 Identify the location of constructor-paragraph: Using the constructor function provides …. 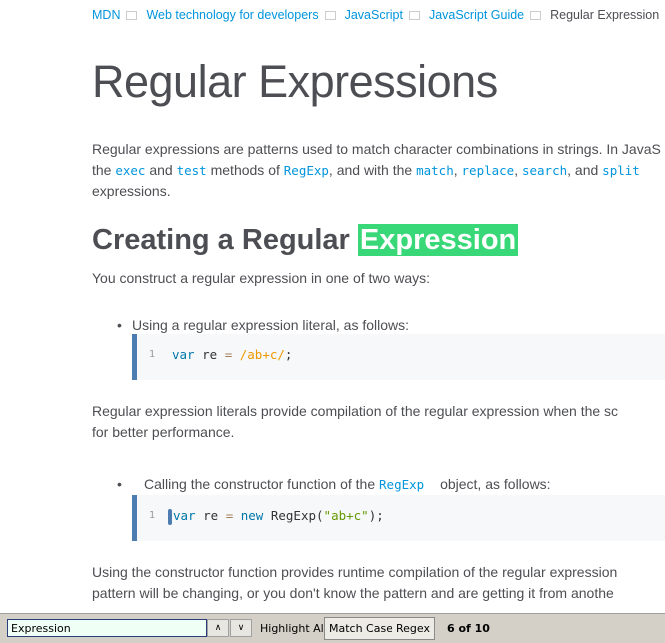
(354, 583).